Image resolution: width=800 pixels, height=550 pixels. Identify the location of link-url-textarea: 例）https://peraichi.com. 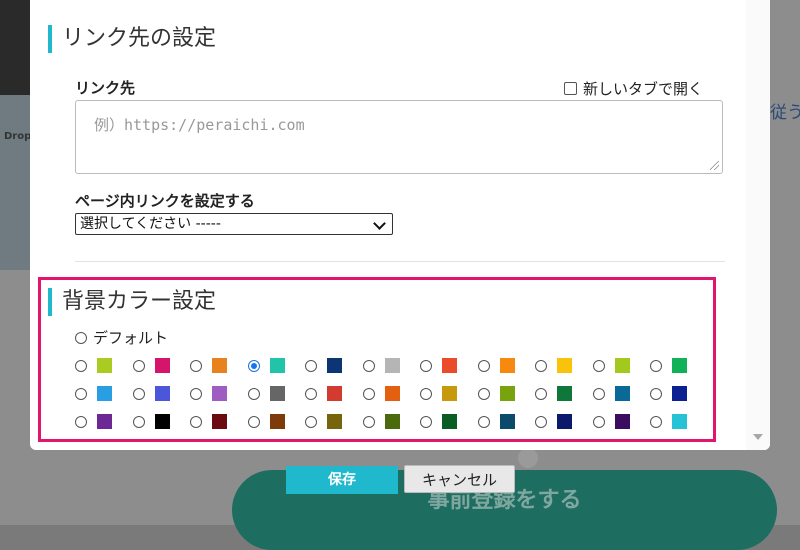
(399, 137).